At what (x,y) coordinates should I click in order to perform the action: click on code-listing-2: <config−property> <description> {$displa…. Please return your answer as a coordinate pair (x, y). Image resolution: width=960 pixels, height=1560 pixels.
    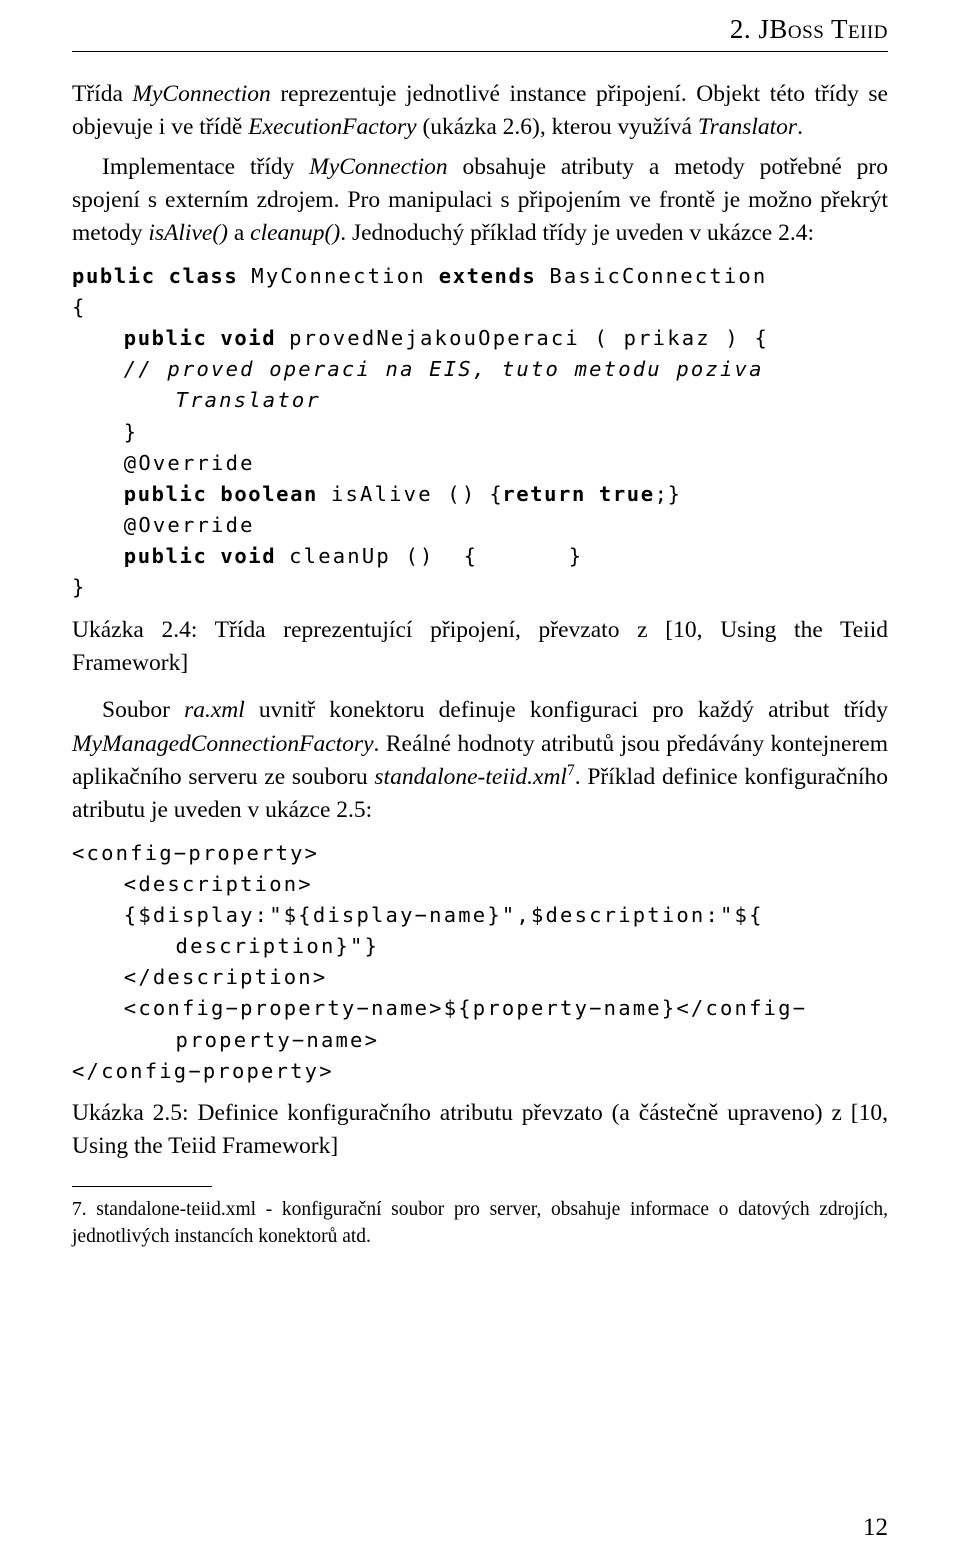
    Looking at the image, I should click on (480, 962).